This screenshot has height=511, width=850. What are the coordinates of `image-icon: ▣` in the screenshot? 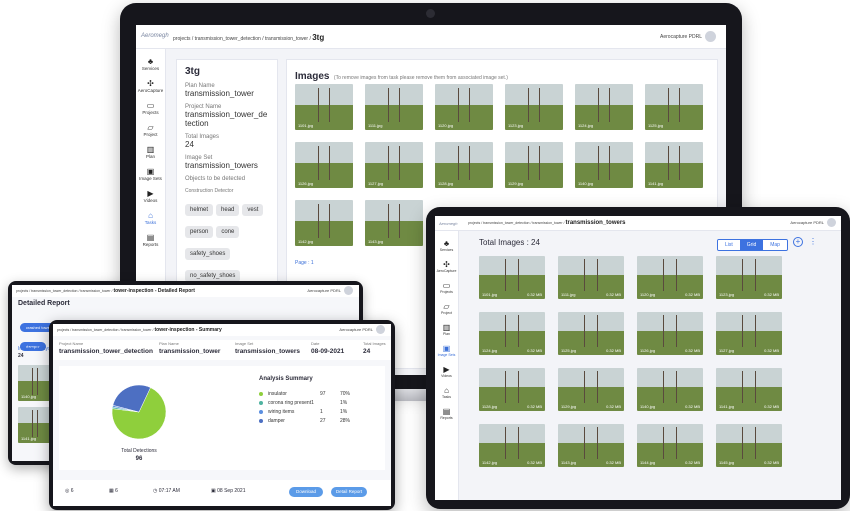 It's located at (446, 348).